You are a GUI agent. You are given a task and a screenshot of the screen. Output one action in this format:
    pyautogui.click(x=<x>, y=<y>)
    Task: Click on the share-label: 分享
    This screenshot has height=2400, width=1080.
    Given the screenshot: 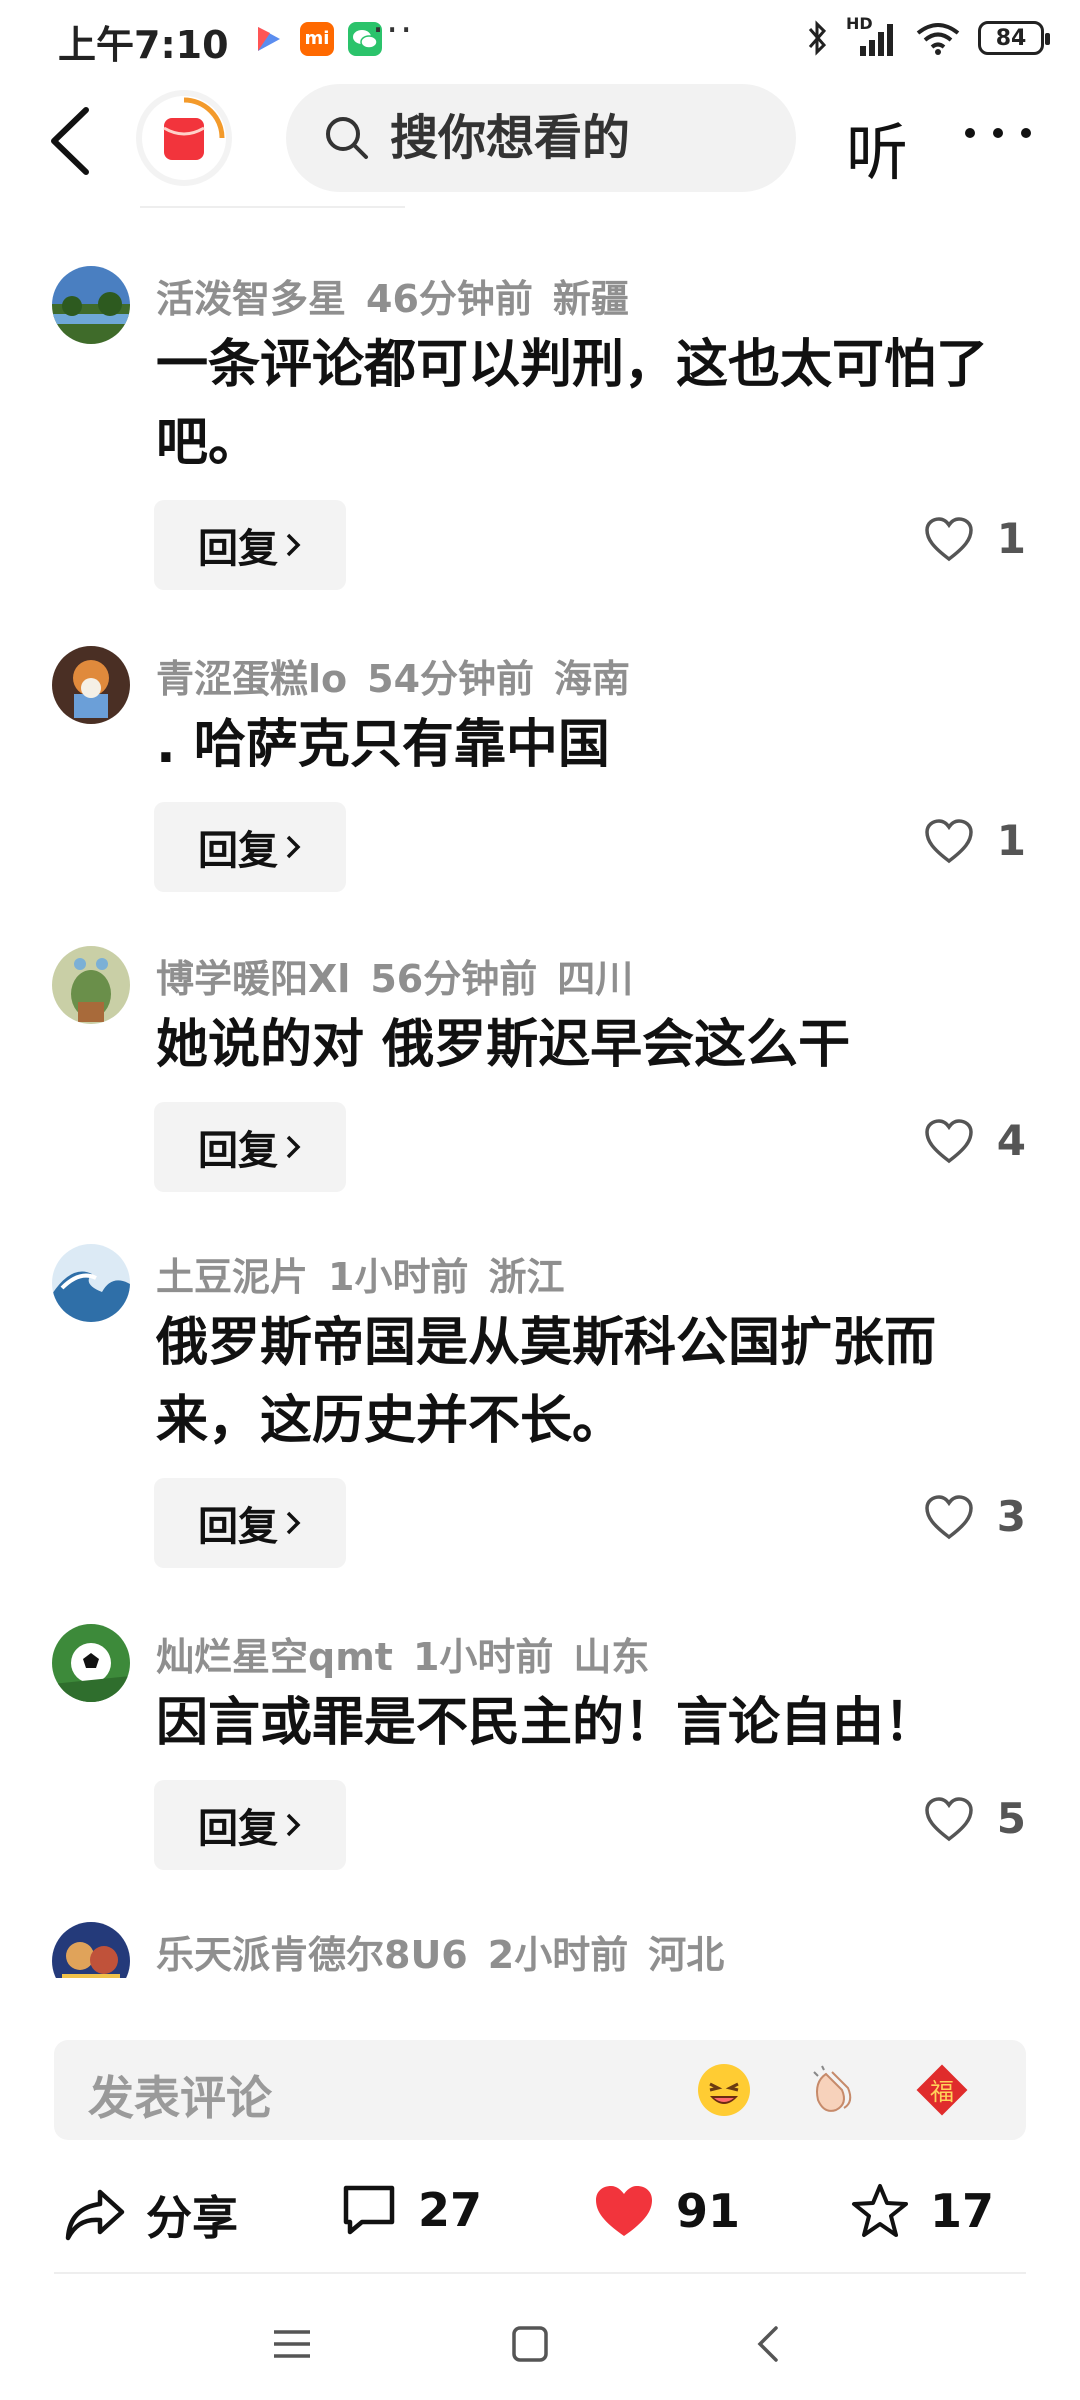 What is the action you would take?
    pyautogui.click(x=192, y=2218)
    